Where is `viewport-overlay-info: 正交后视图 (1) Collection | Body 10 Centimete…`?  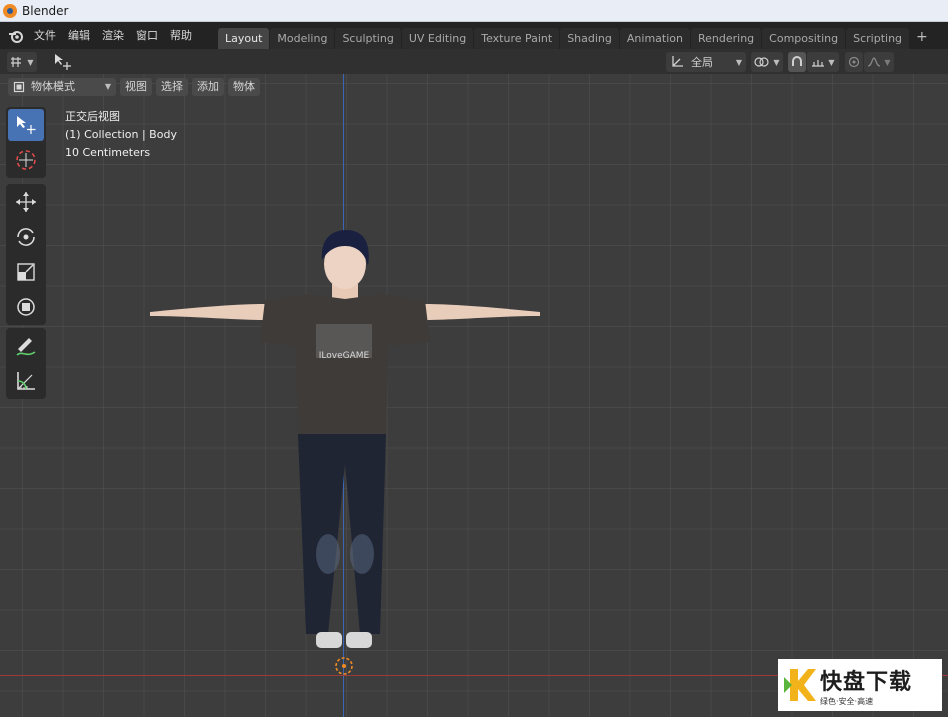 viewport-overlay-info: 正交后视图 (1) Collection | Body 10 Centimete… is located at coordinates (121, 135).